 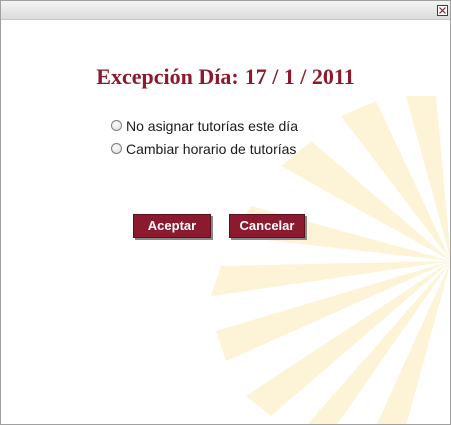 I want to click on accept-button: Aceptar, so click(x=172, y=226).